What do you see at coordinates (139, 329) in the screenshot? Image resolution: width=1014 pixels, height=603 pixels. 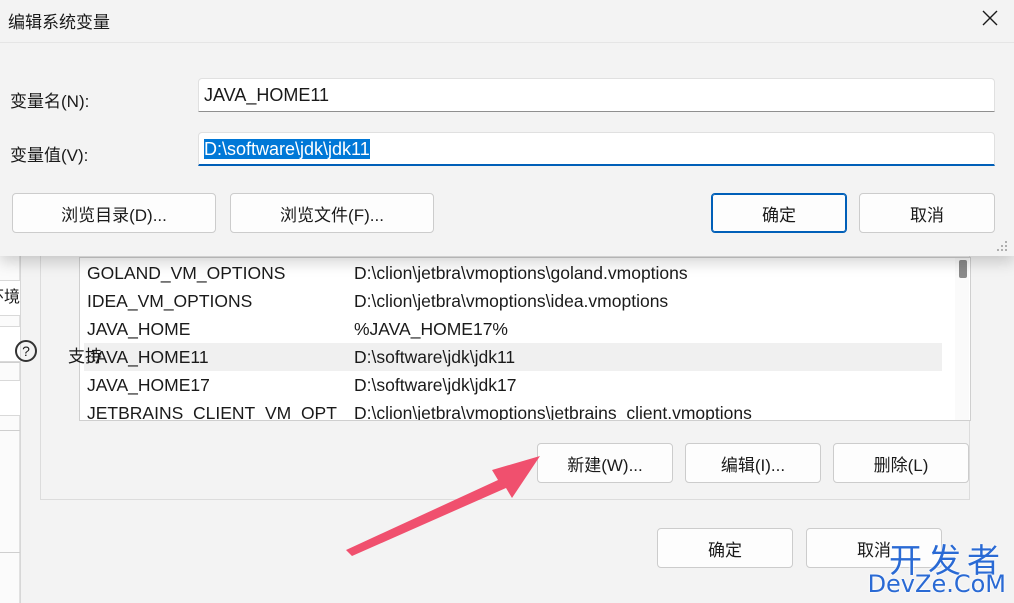 I see `variable-name-cell: JAVA_HOME` at bounding box center [139, 329].